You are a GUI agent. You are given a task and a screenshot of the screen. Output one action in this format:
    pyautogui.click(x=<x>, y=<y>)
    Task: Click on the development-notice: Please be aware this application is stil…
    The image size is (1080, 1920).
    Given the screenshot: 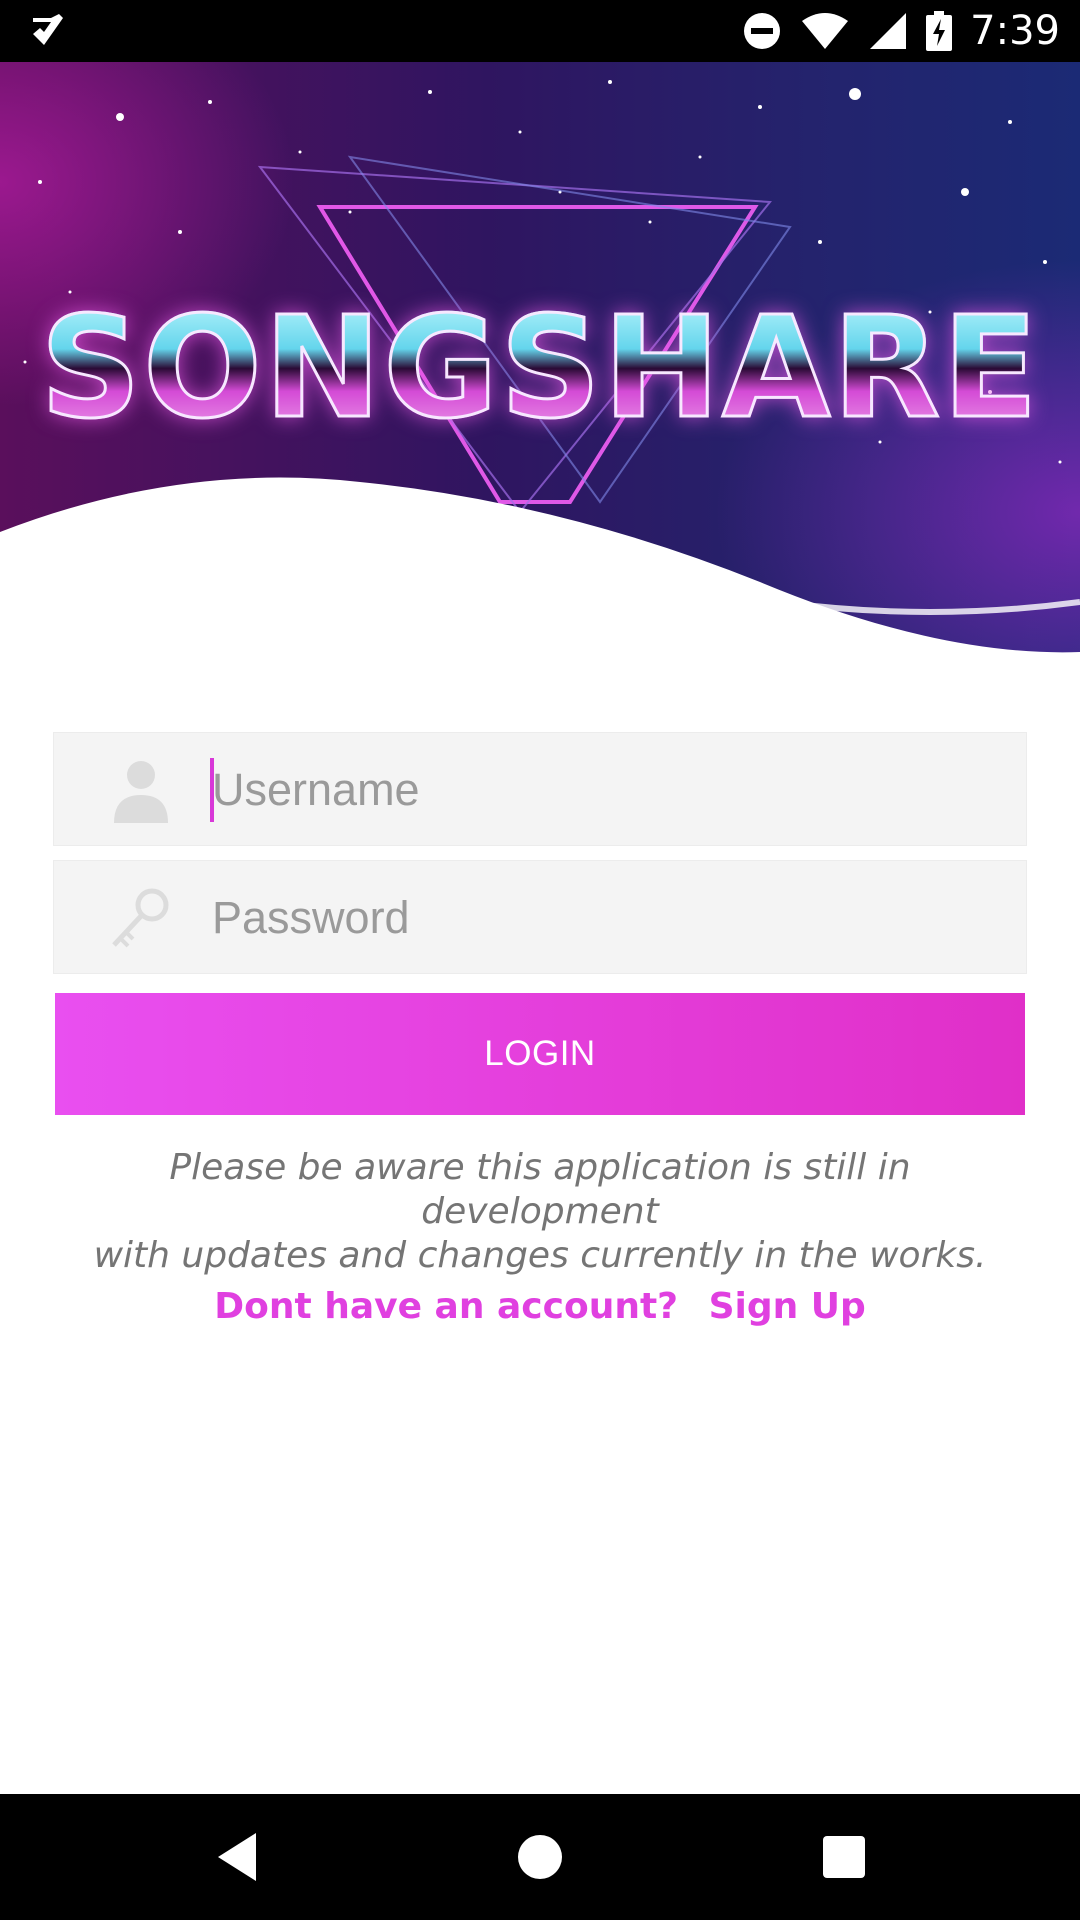 What is the action you would take?
    pyautogui.click(x=540, y=1212)
    